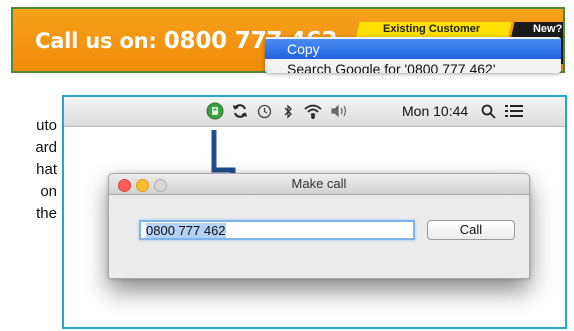 Image resolution: width=574 pixels, height=331 pixels. Describe the element at coordinates (215, 111) in the screenshot. I see `phone-app-icon` at that location.